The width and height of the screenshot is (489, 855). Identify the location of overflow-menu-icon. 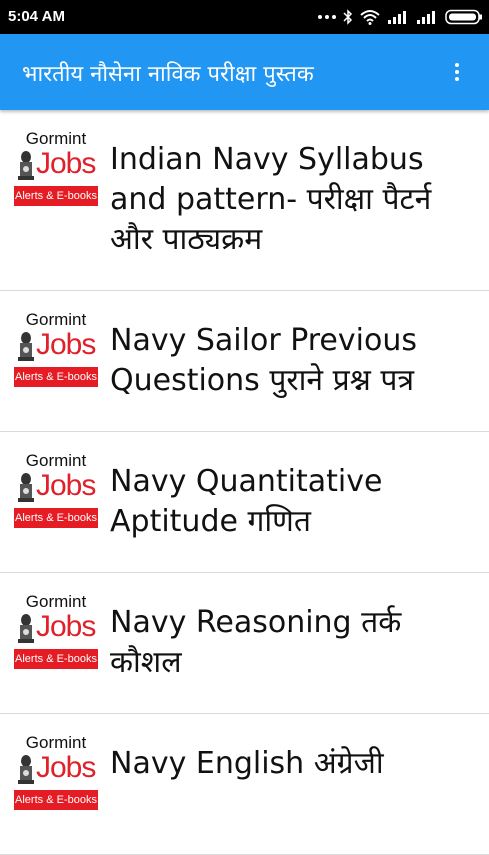
(457, 72).